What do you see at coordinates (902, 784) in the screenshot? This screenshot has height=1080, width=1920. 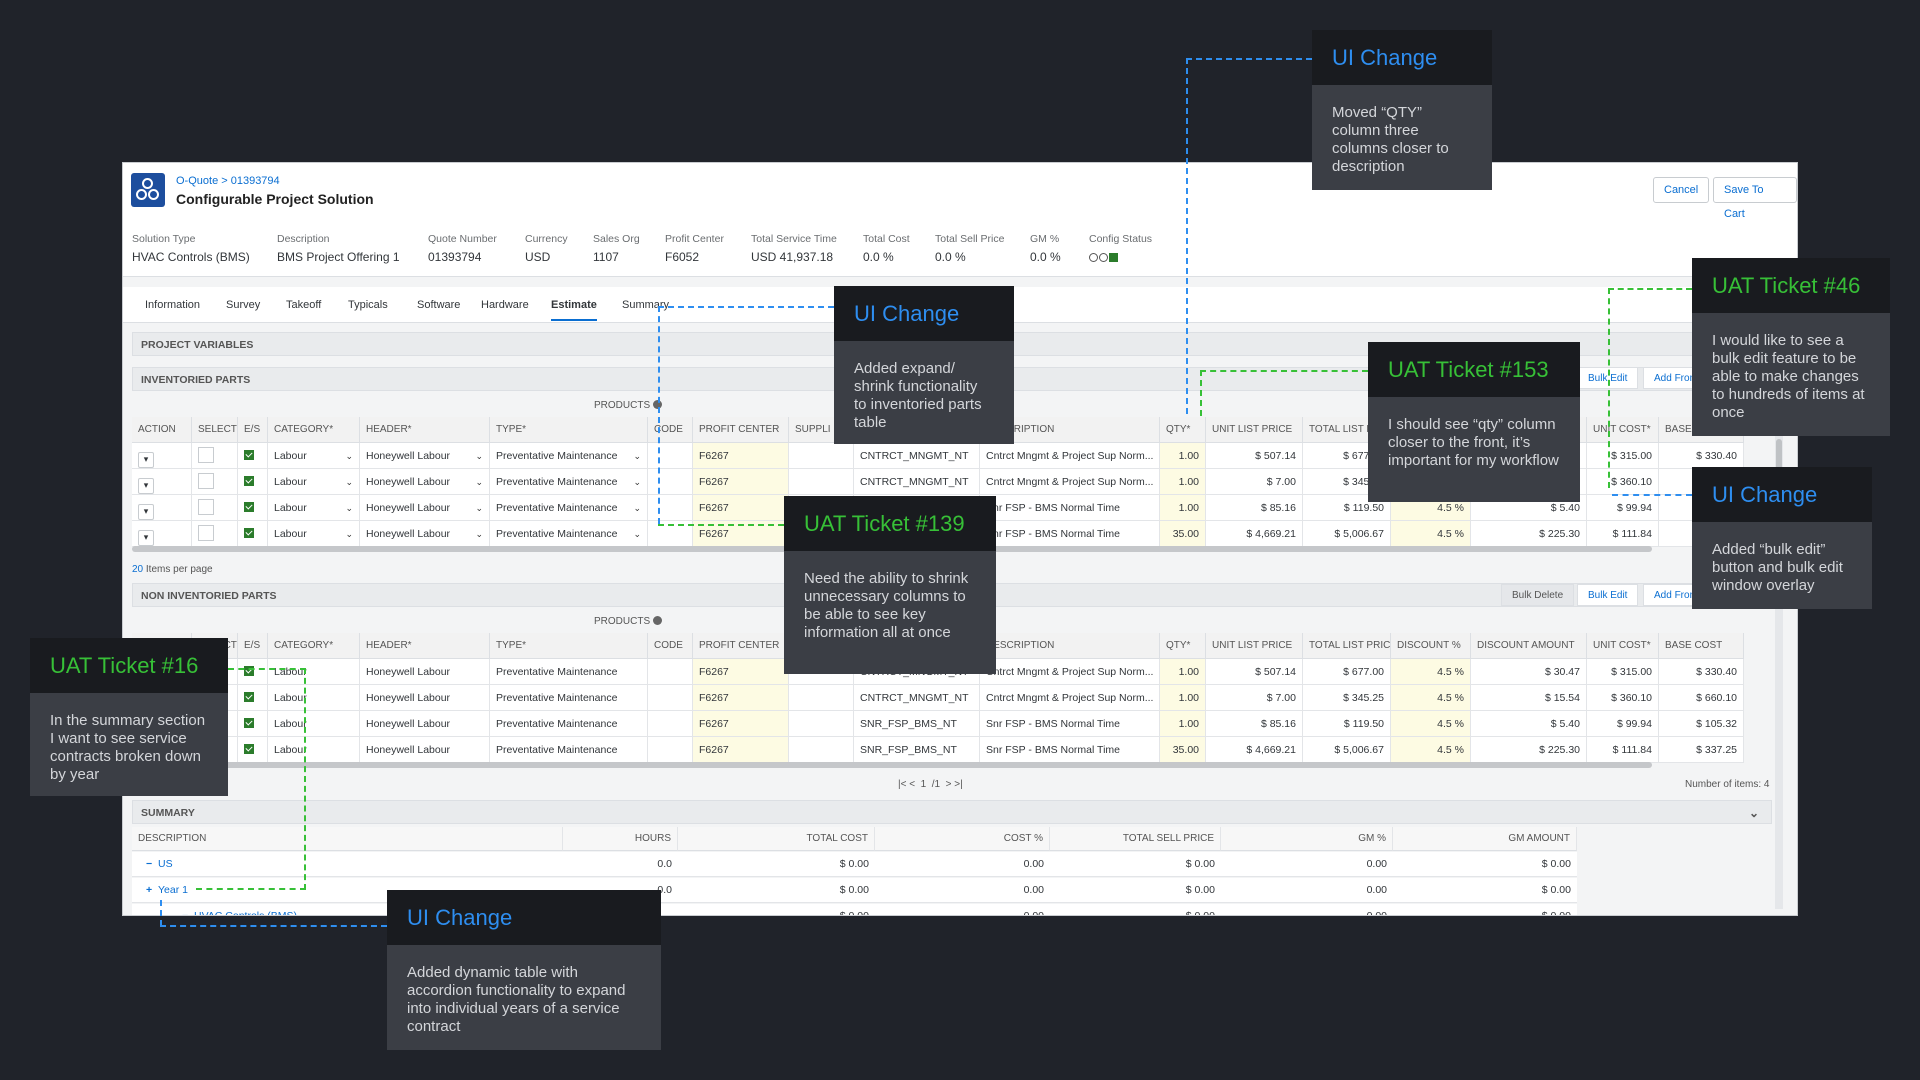 I see `first-page-icon: |<` at bounding box center [902, 784].